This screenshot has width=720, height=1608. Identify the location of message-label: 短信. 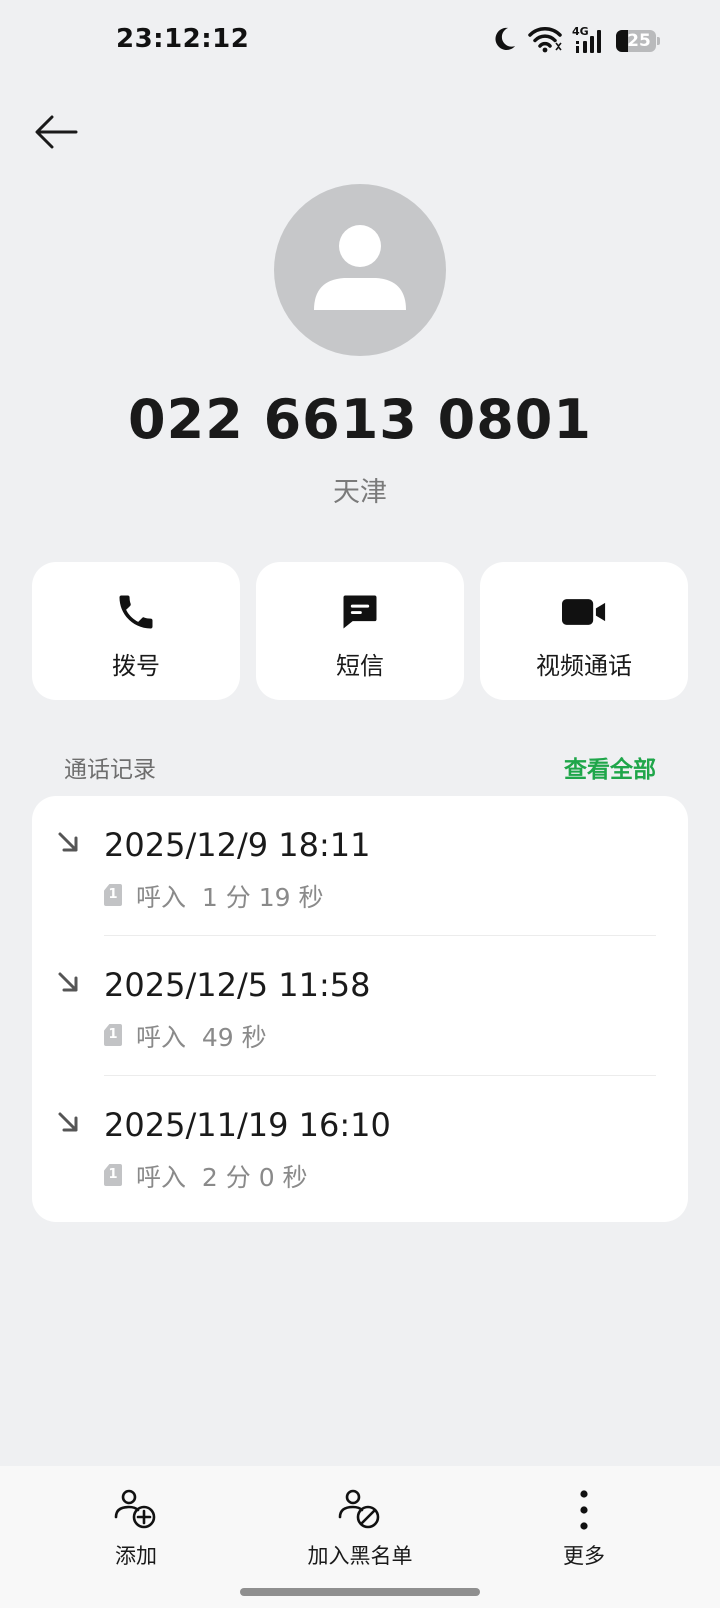
(360, 666).